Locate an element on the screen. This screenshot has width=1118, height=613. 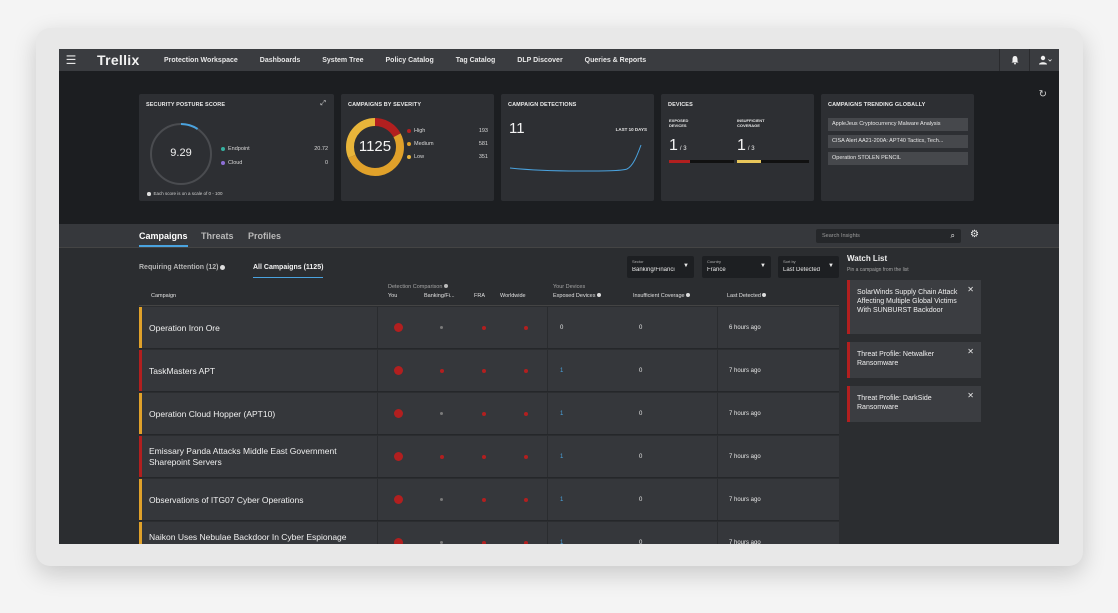
banking-marker is located at coordinates (441, 533).